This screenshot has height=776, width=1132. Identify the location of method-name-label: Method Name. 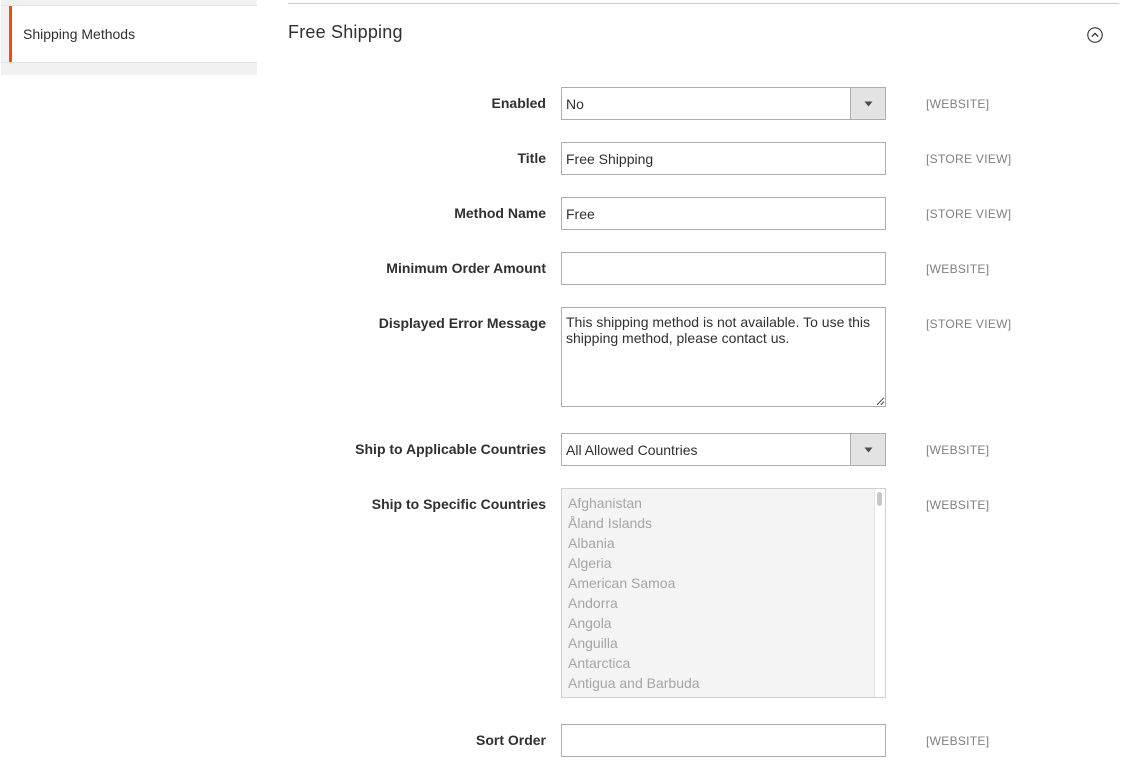
(500, 213).